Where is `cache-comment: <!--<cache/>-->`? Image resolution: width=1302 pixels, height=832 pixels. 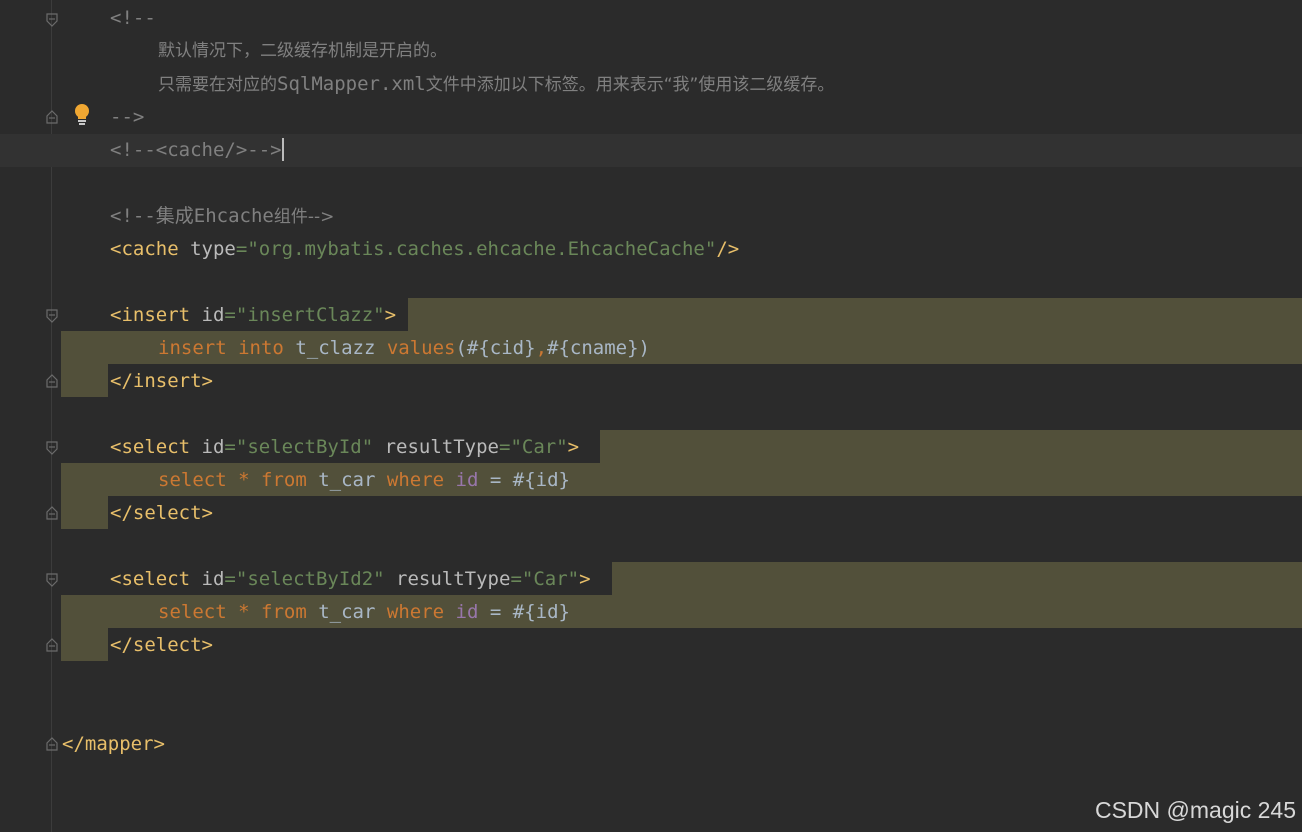 cache-comment: <!--<cache/>--> is located at coordinates (197, 149).